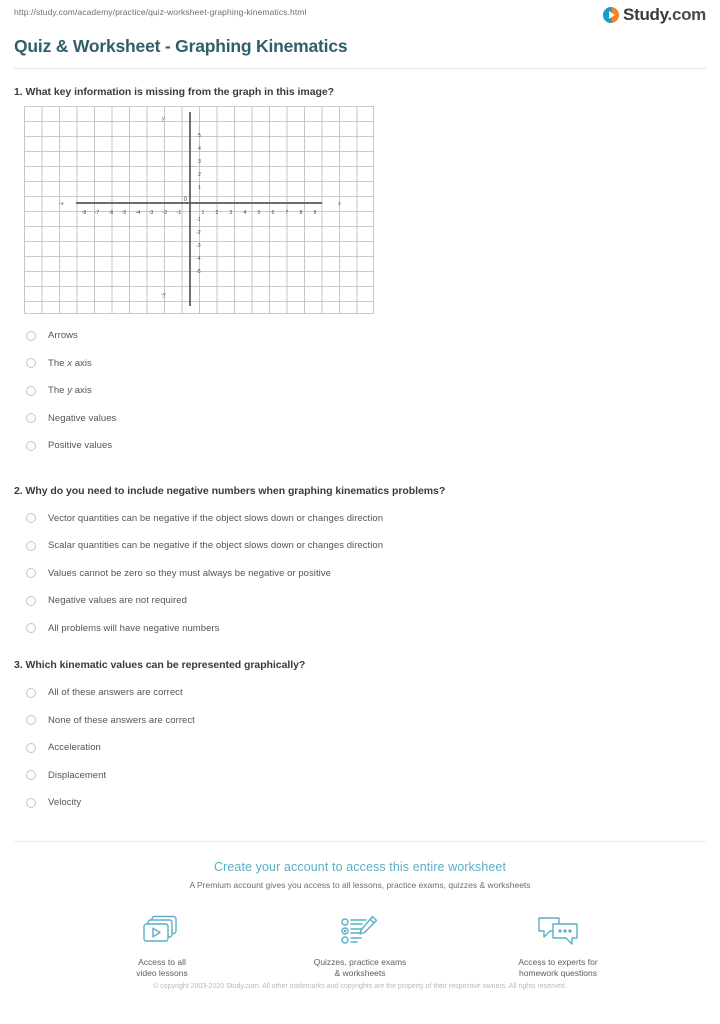 The width and height of the screenshot is (720, 1024). Describe the element at coordinates (360, 446) in the screenshot. I see `option-row: Positive values` at that location.